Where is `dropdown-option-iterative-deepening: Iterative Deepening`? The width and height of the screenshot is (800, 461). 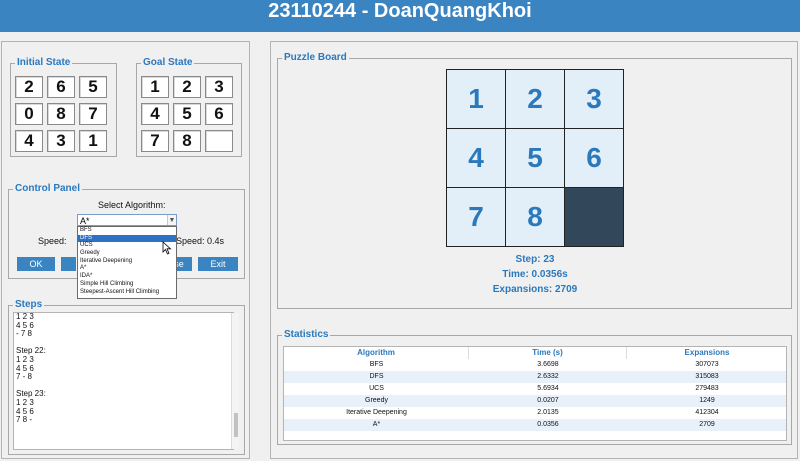 dropdown-option-iterative-deepening: Iterative Deepening is located at coordinates (127, 262).